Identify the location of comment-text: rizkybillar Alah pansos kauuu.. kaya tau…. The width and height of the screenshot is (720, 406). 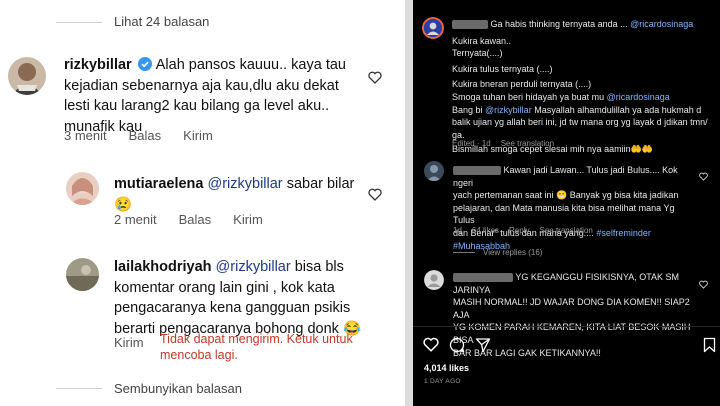
(205, 96).